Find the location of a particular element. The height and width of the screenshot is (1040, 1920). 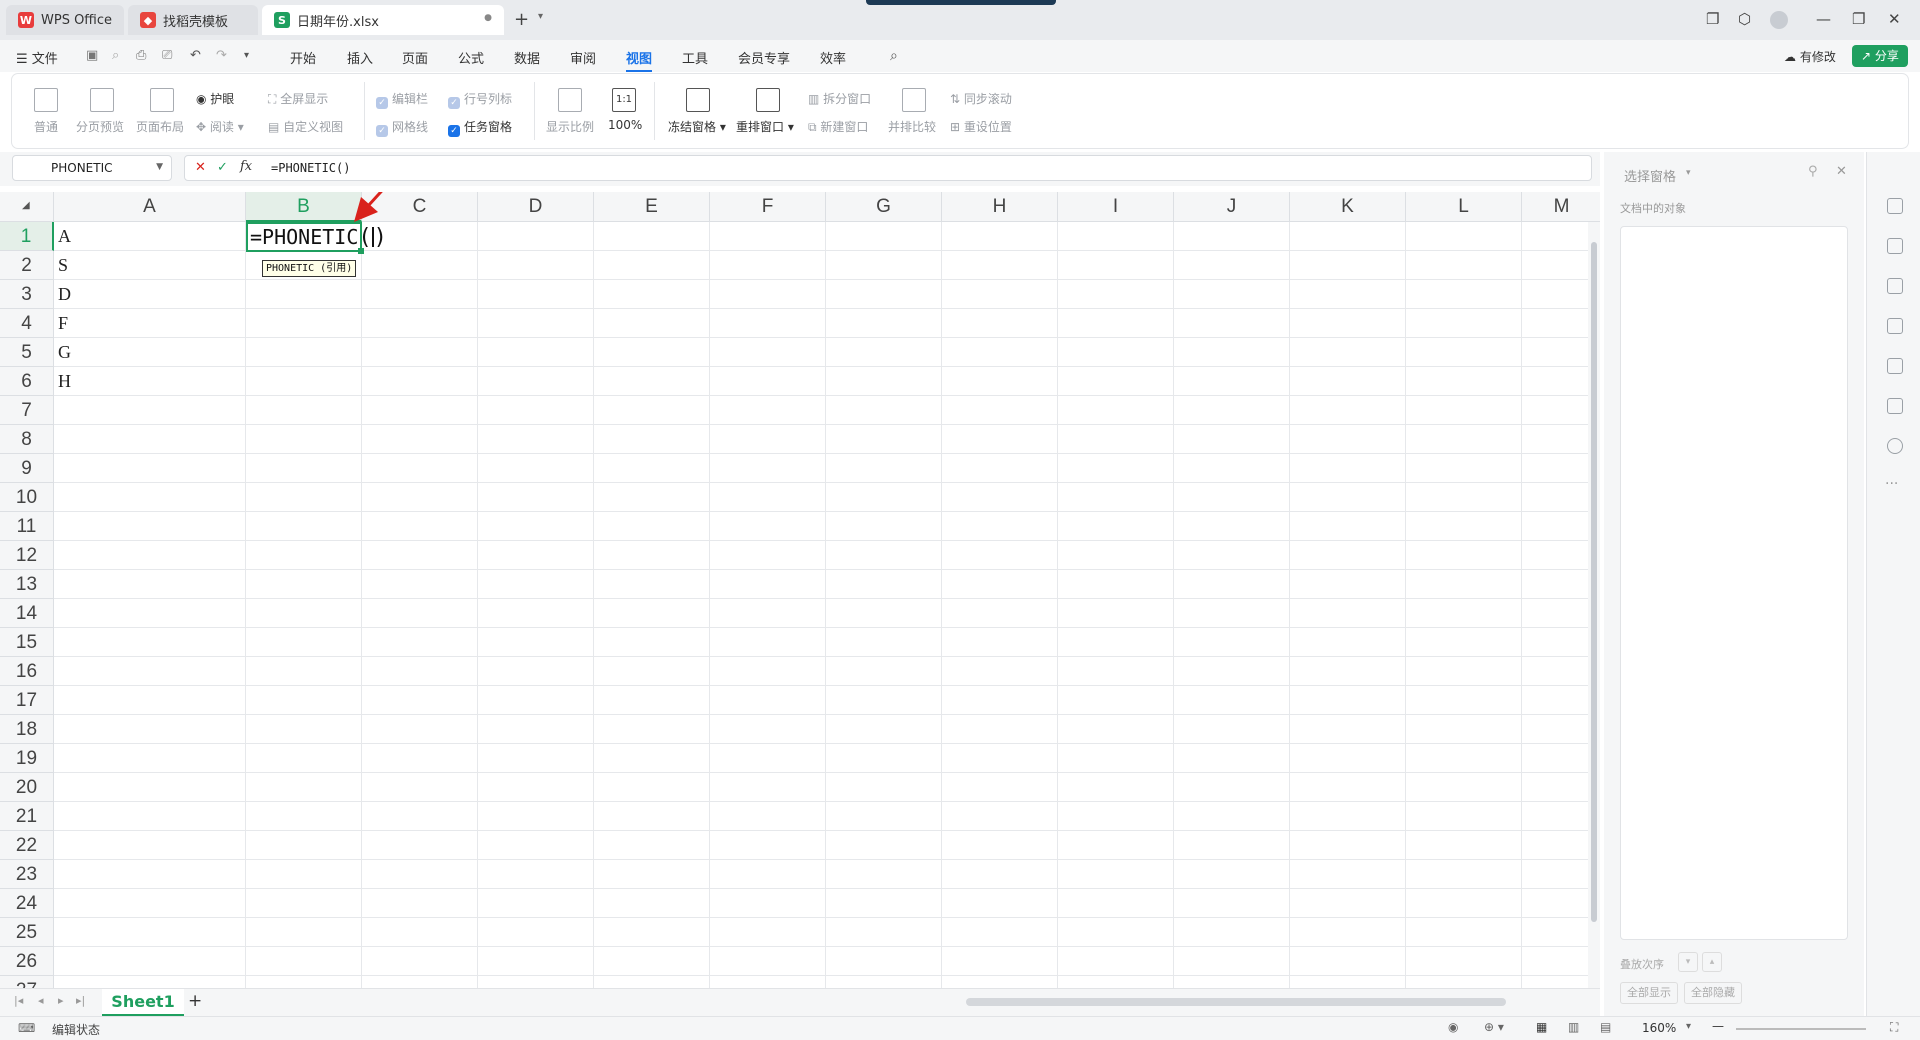

first-sheet-icon: |◂ is located at coordinates (18, 1000).